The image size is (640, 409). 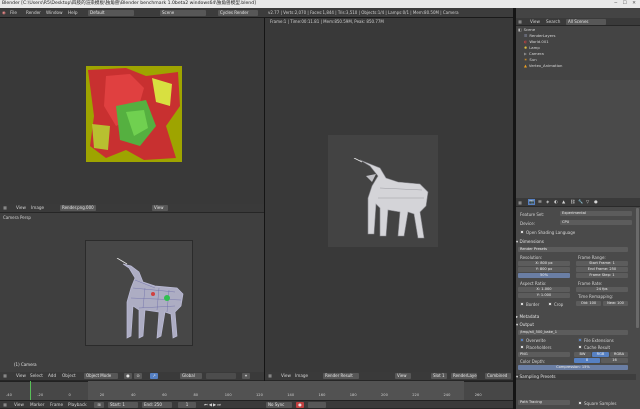 What do you see at coordinates (221, 376) in the screenshot?
I see `layer-buttons` at bounding box center [221, 376].